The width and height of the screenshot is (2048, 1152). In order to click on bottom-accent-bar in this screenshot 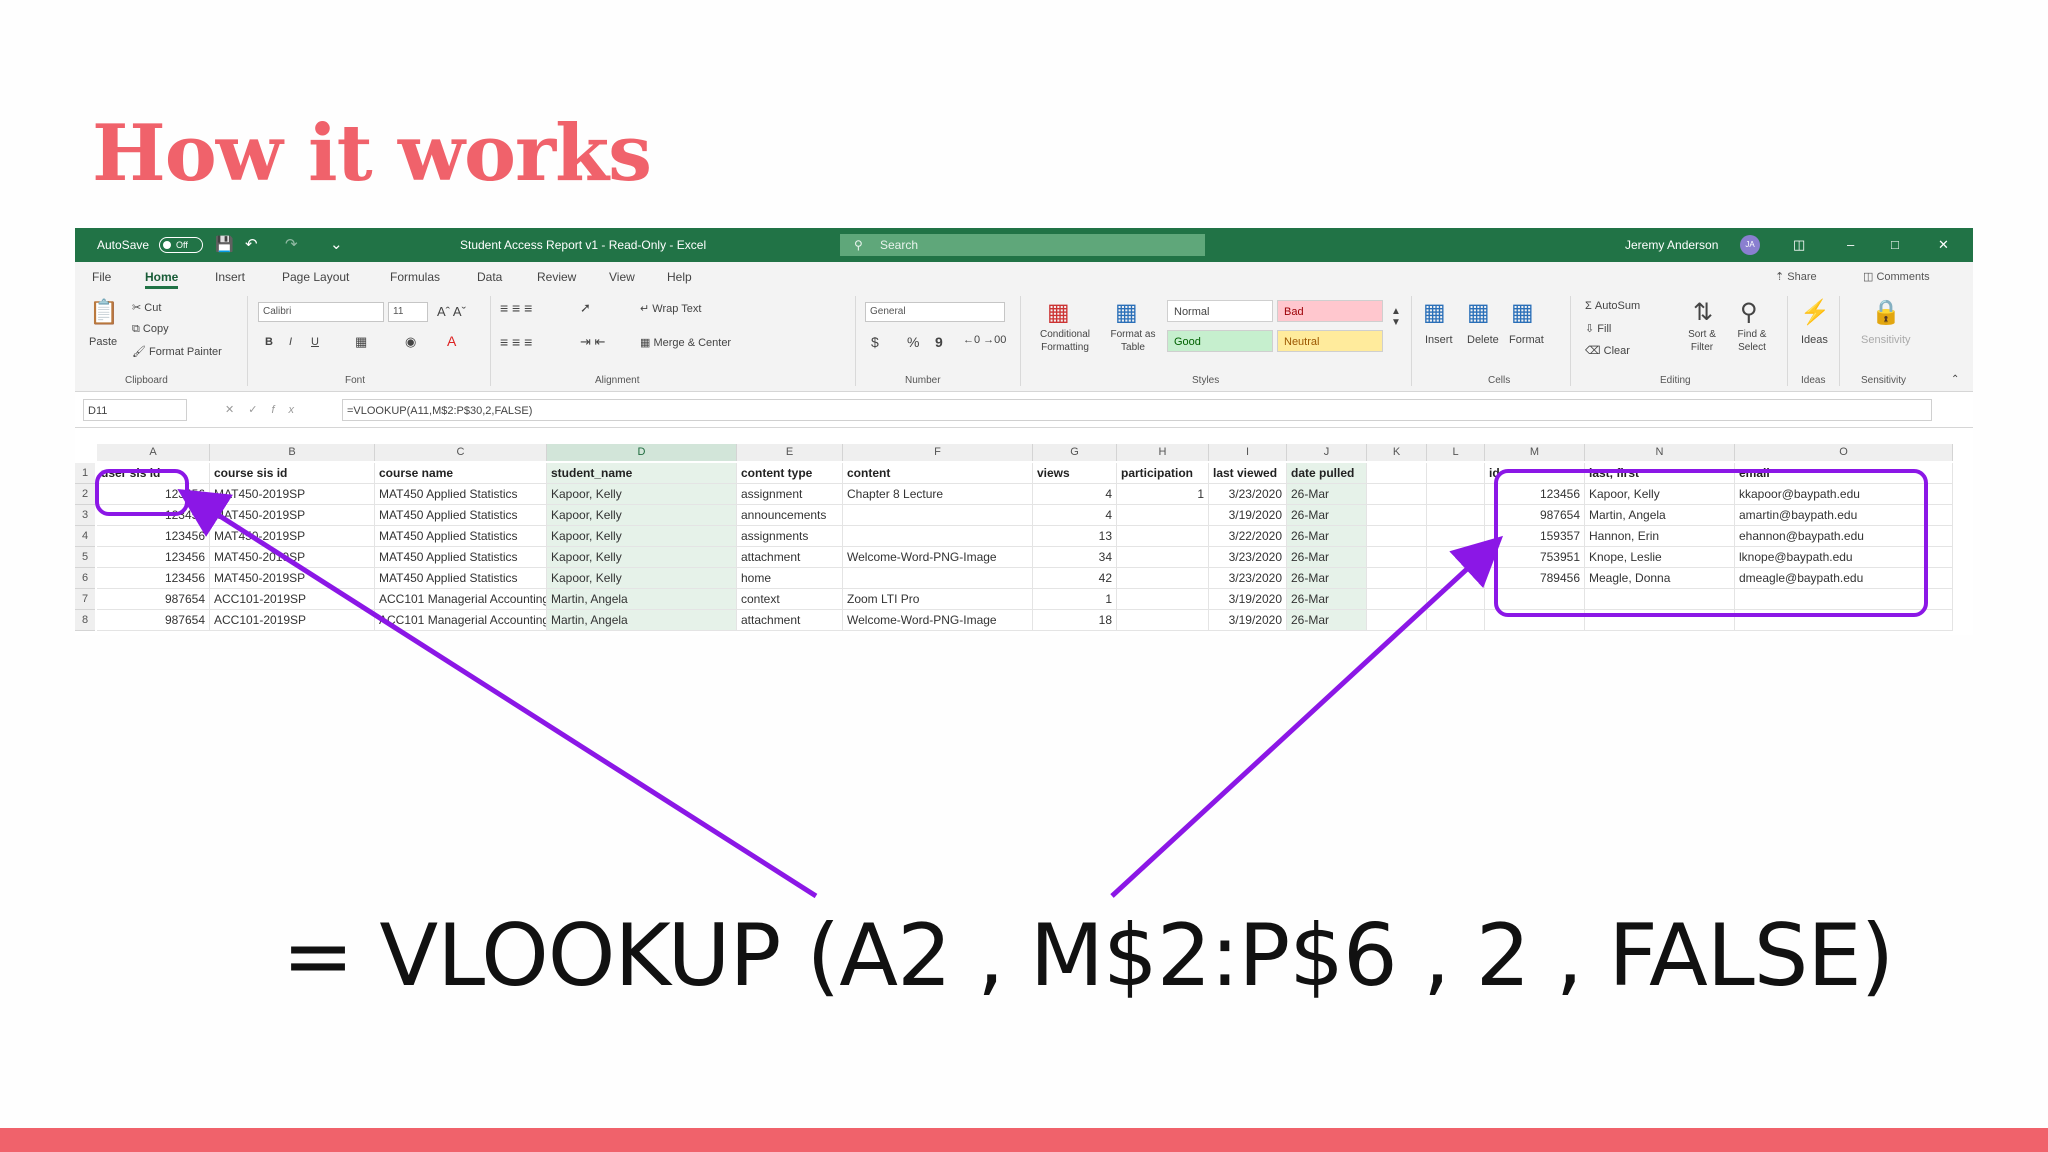, I will do `click(1024, 1140)`.